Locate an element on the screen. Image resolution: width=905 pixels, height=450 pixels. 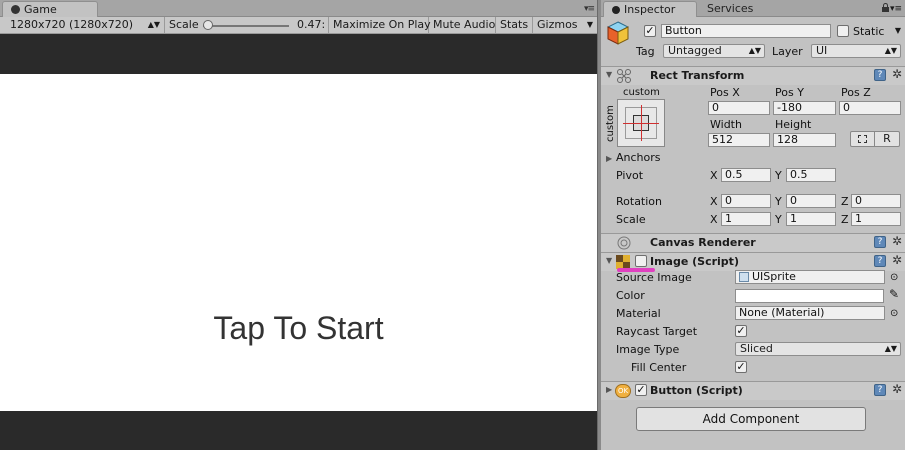
height-label: Height is located at coordinates (793, 124).